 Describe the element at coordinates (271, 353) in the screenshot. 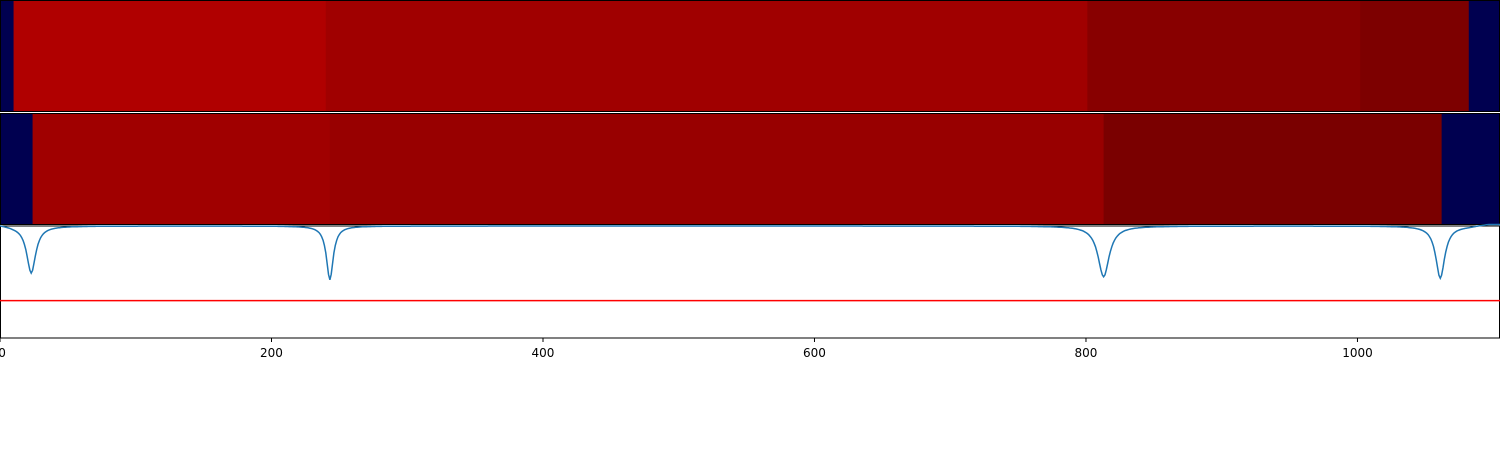

I see `x-tick-label-1: 200` at that location.